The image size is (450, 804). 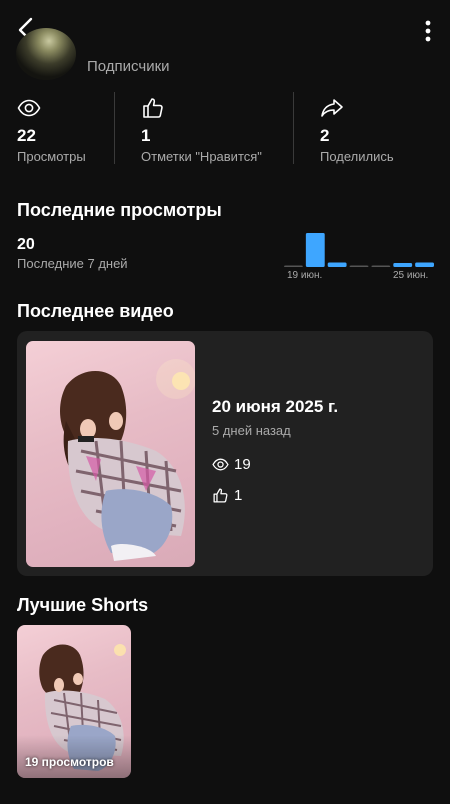 What do you see at coordinates (201, 156) in the screenshot?
I see `stat-likes-label: Отметки "Нравится"` at bounding box center [201, 156].